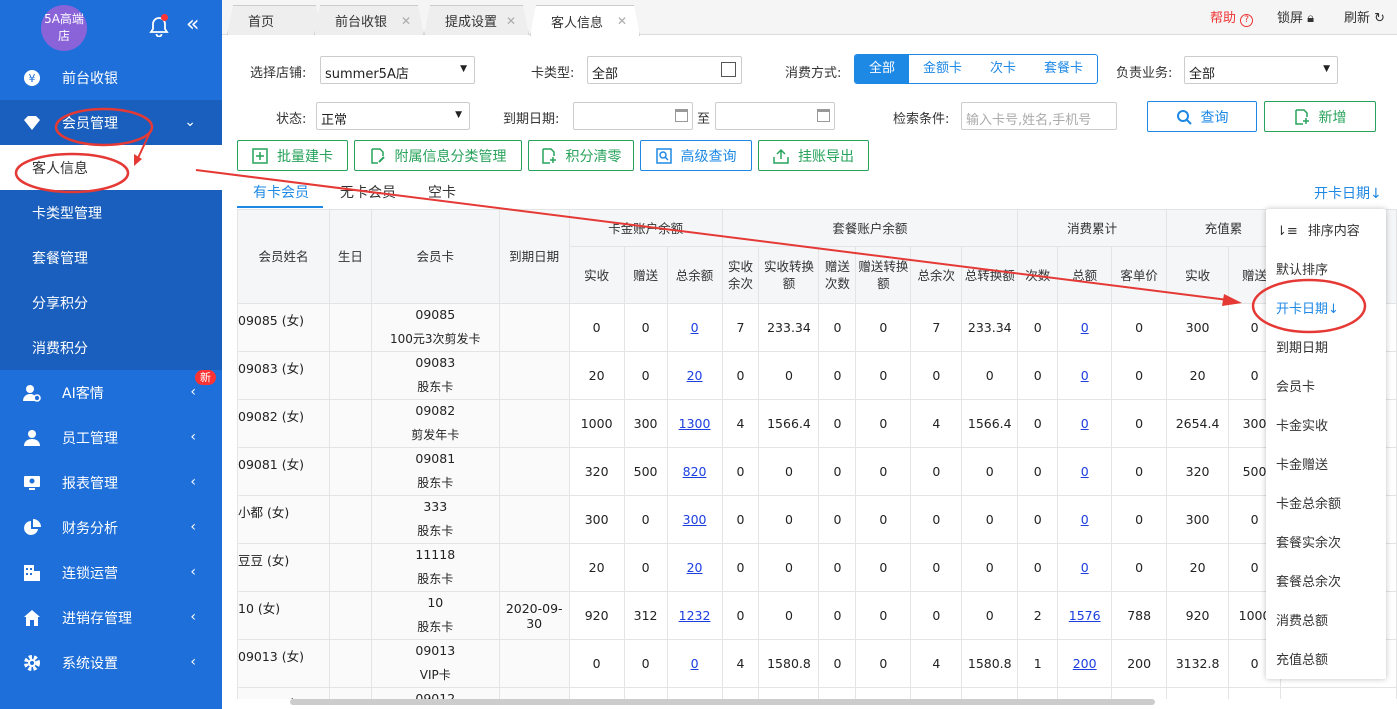 This screenshot has height=709, width=1397. Describe the element at coordinates (442, 192) in the screenshot. I see `subtab-empty-card: 空卡` at that location.